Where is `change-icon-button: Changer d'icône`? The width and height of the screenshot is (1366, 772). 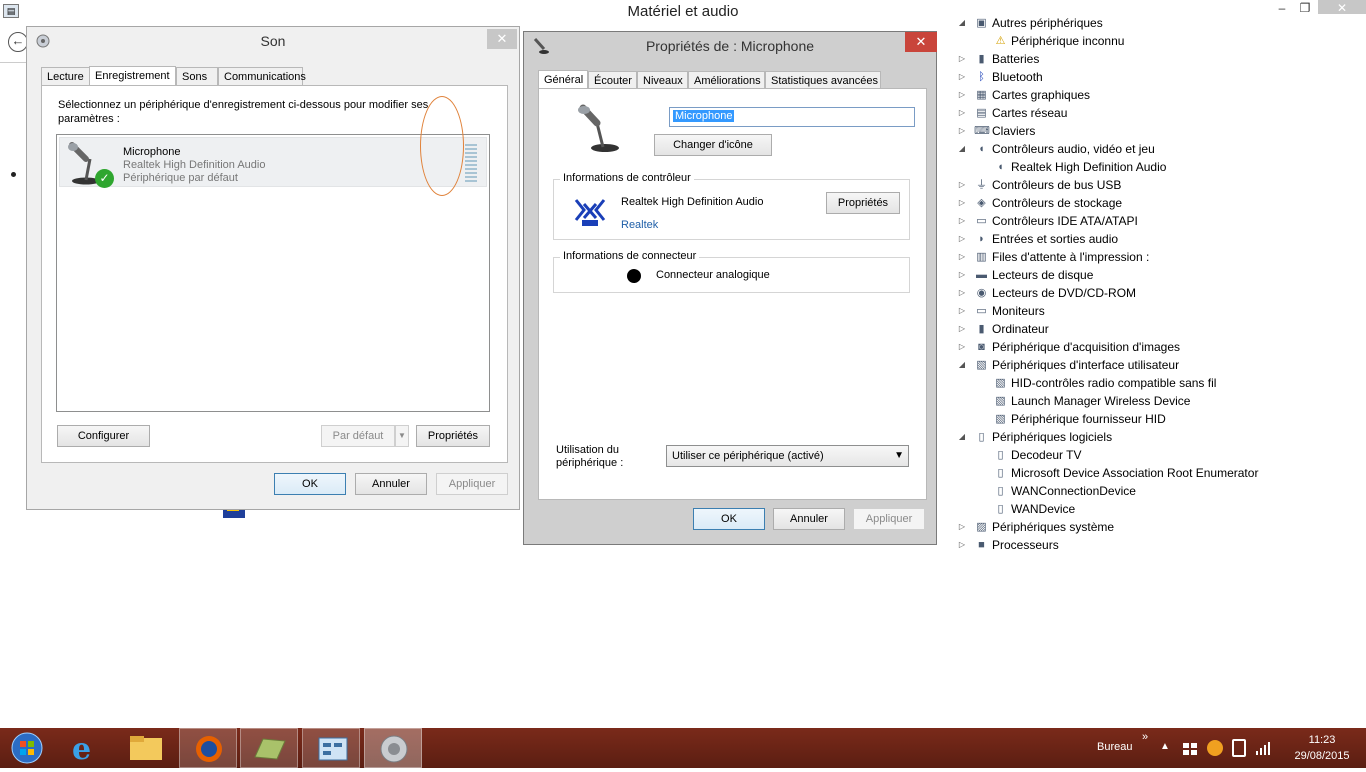
change-icon-button: Changer d'icône is located at coordinates (713, 145).